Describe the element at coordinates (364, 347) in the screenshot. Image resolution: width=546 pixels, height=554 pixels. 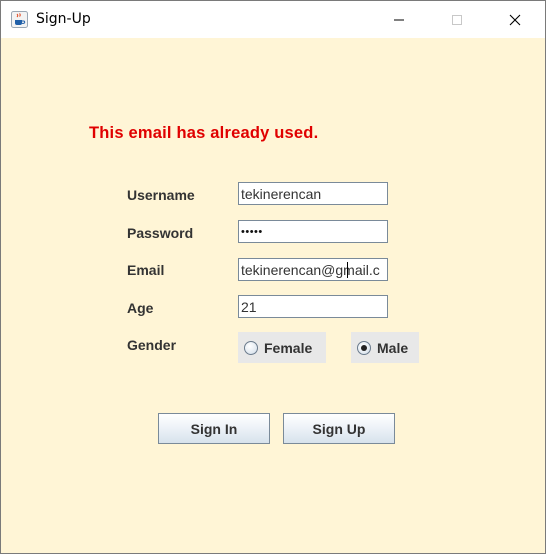
I see `radio-selected-icon` at that location.